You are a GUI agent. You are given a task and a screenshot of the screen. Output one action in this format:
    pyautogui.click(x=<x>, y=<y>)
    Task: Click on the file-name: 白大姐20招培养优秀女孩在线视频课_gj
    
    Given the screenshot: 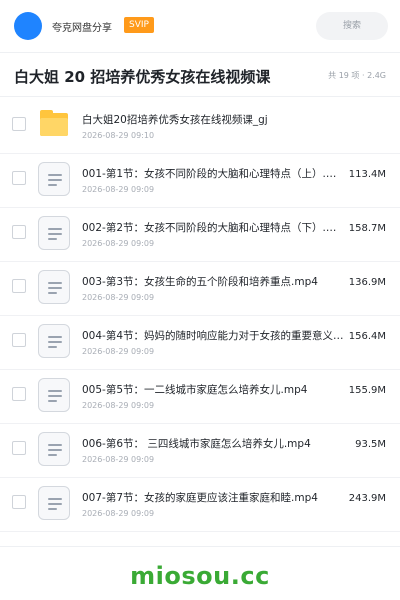 What is the action you would take?
    pyautogui.click(x=232, y=119)
    